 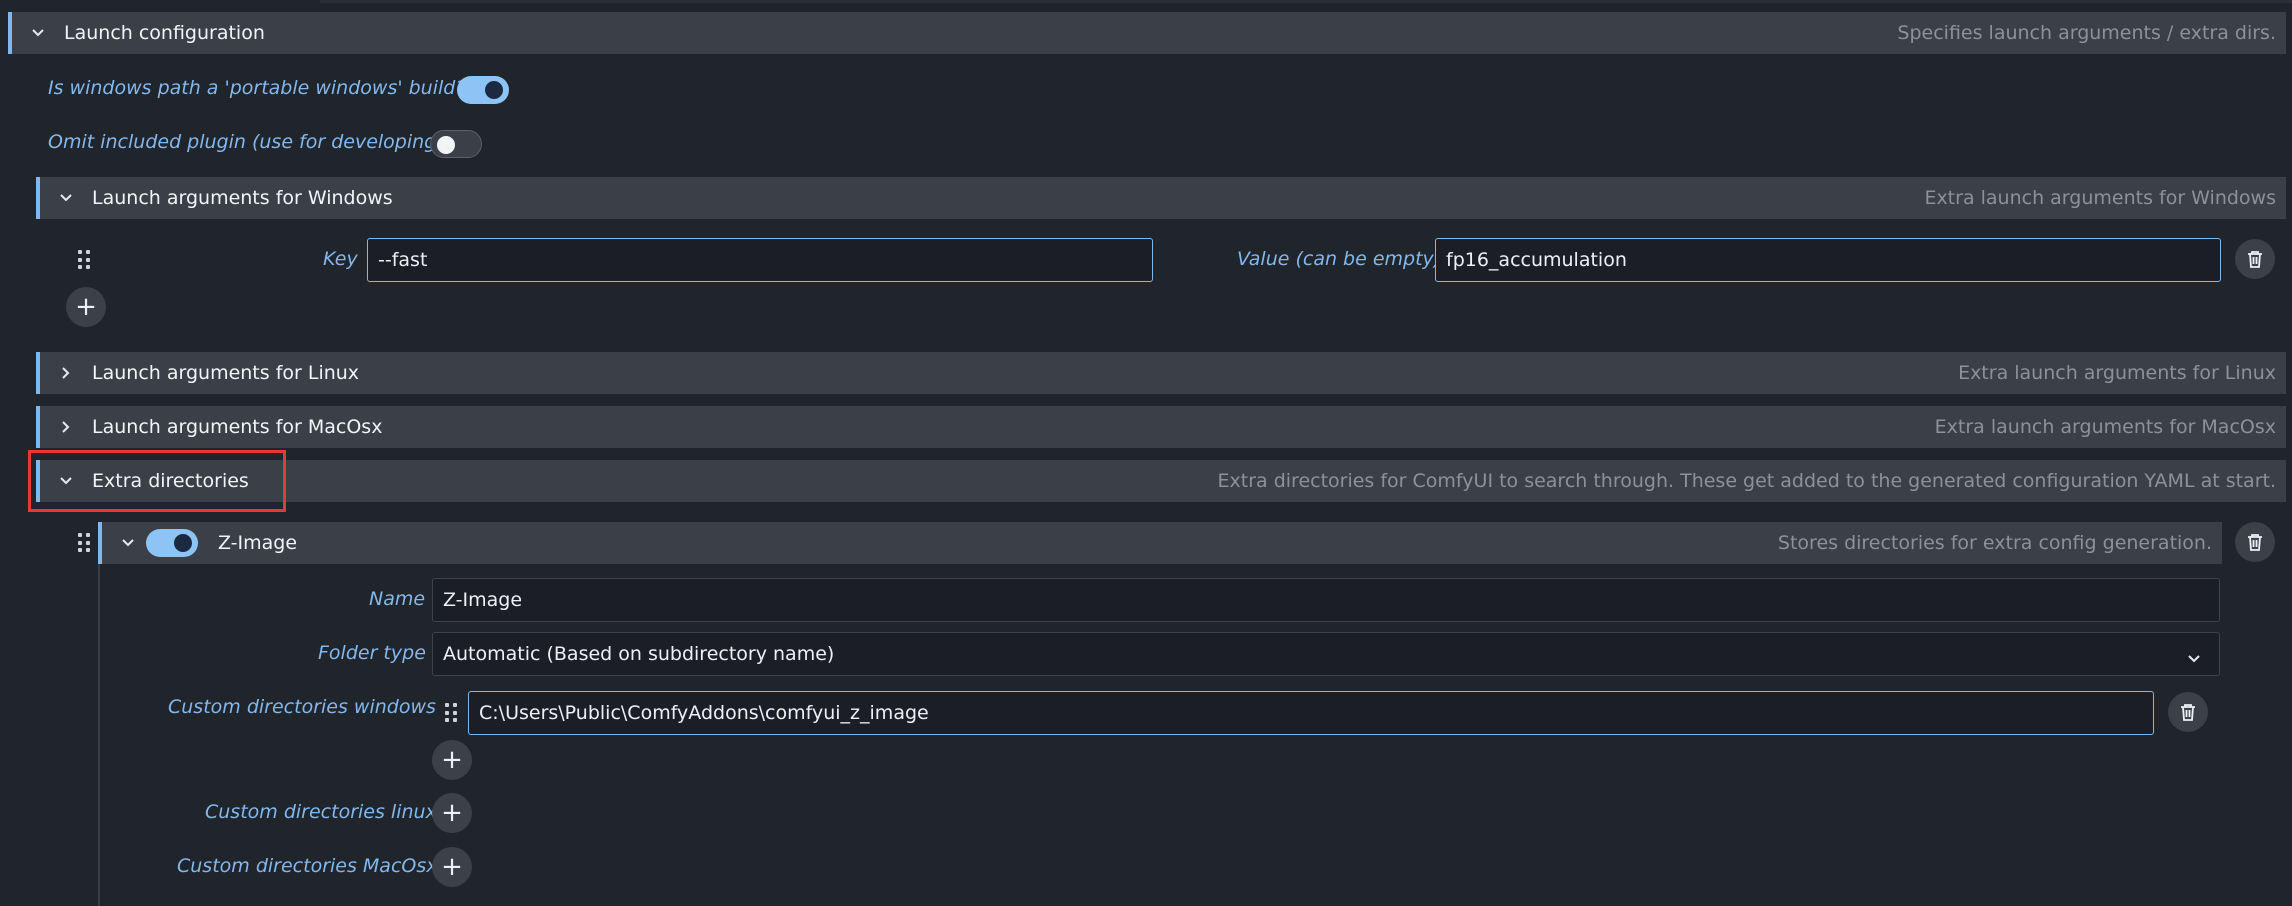 What do you see at coordinates (452, 760) in the screenshot?
I see `add-windows-dir-button: +` at bounding box center [452, 760].